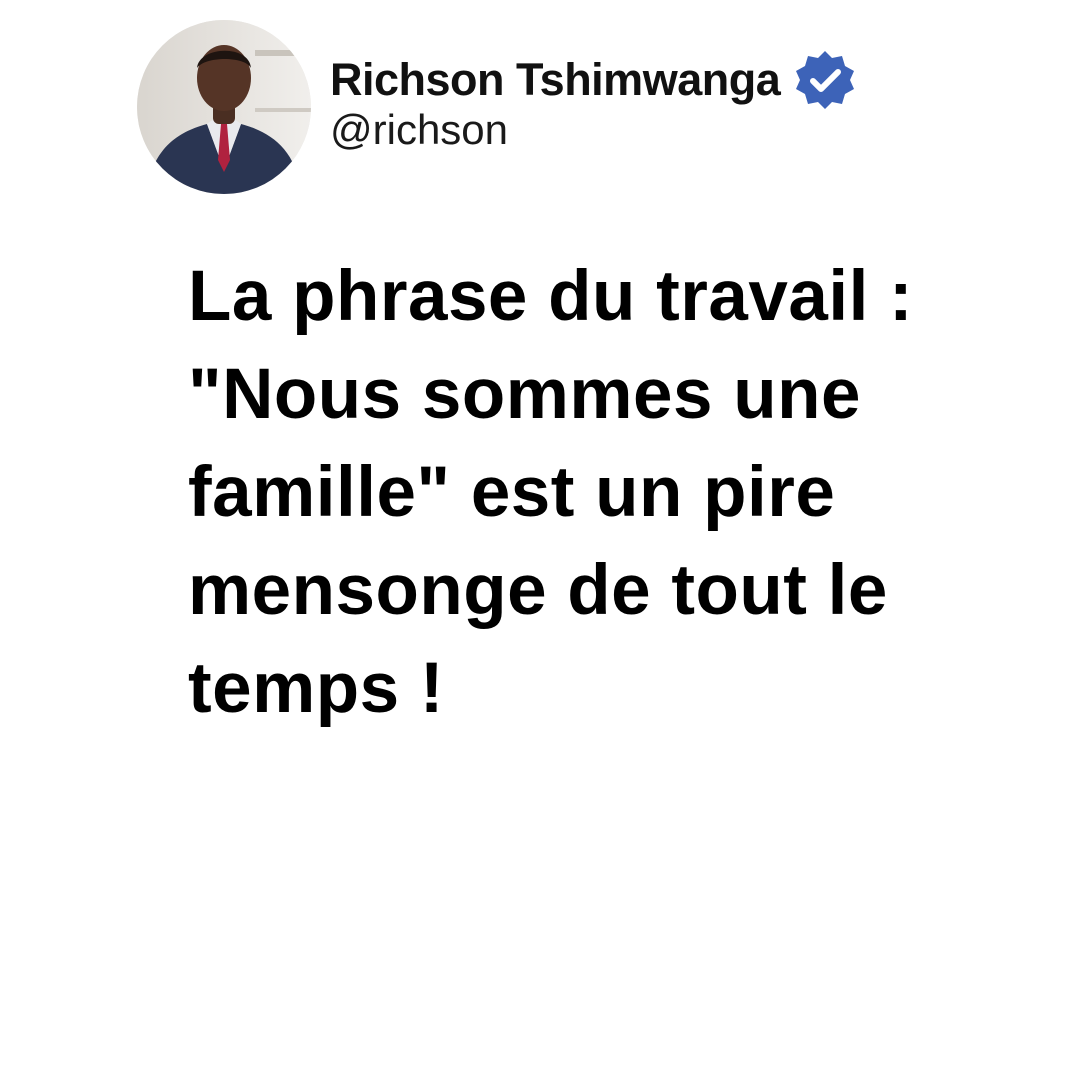 This screenshot has height=1080, width=1080. What do you see at coordinates (316, 688) in the screenshot?
I see `post-text-line: temps !` at bounding box center [316, 688].